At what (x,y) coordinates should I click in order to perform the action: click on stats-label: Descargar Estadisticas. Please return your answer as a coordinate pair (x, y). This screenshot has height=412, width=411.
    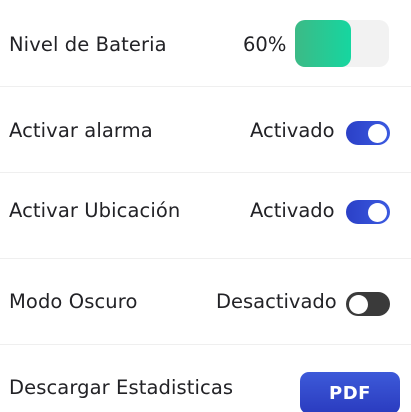
    Looking at the image, I should click on (121, 387).